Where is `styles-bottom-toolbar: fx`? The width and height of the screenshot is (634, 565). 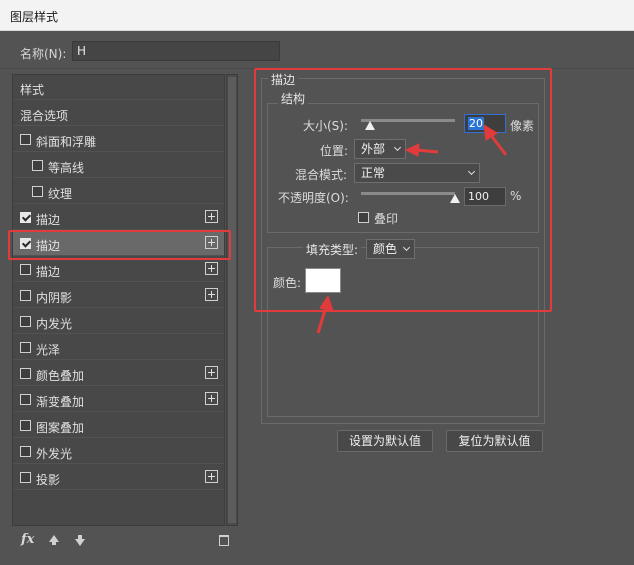
styles-bottom-toolbar: fx is located at coordinates (125, 541).